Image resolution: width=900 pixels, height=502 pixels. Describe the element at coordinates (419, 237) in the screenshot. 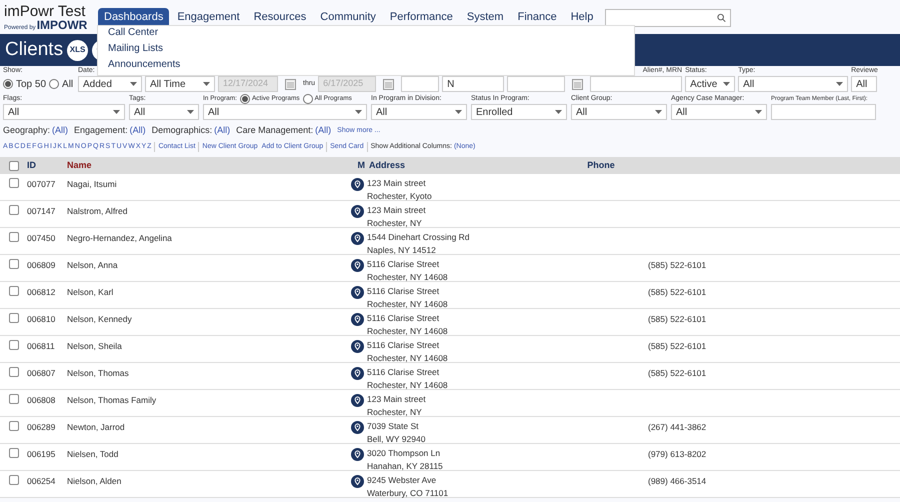

I see `address-line: 1544 Dinehart Crossing Rd` at that location.